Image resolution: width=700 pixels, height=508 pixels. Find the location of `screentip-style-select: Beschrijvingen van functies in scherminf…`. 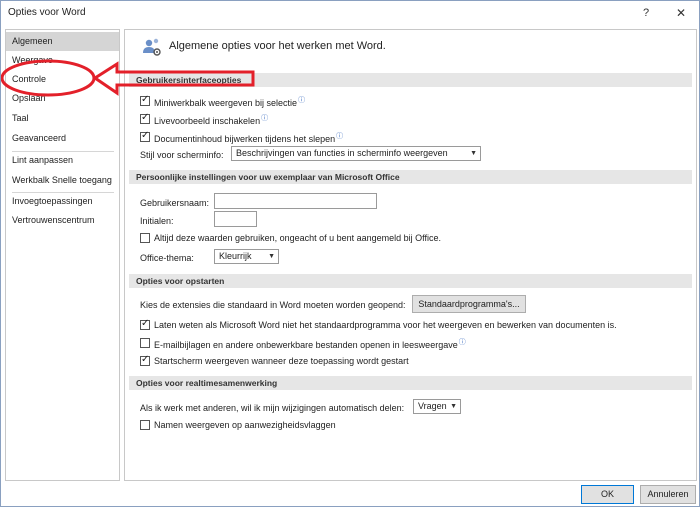

screentip-style-select: Beschrijvingen van functies in scherminf… is located at coordinates (356, 153).